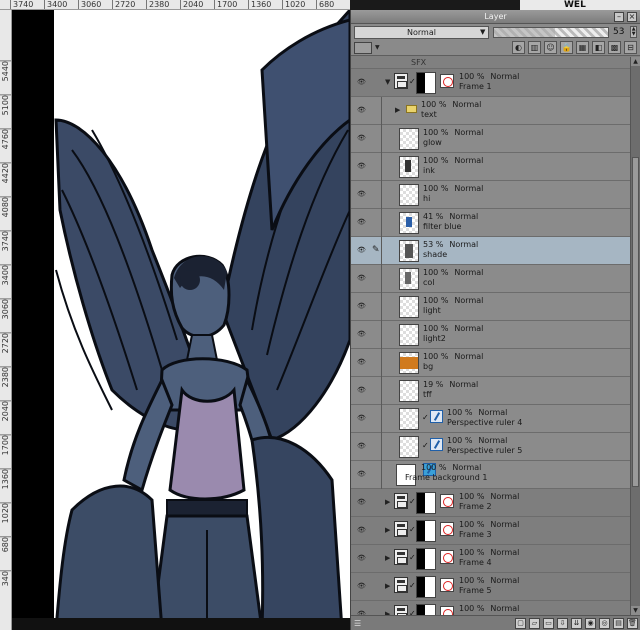 The width and height of the screenshot is (640, 630). What do you see at coordinates (576, 623) in the screenshot?
I see `combine-down-icon: ⇊` at bounding box center [576, 623].